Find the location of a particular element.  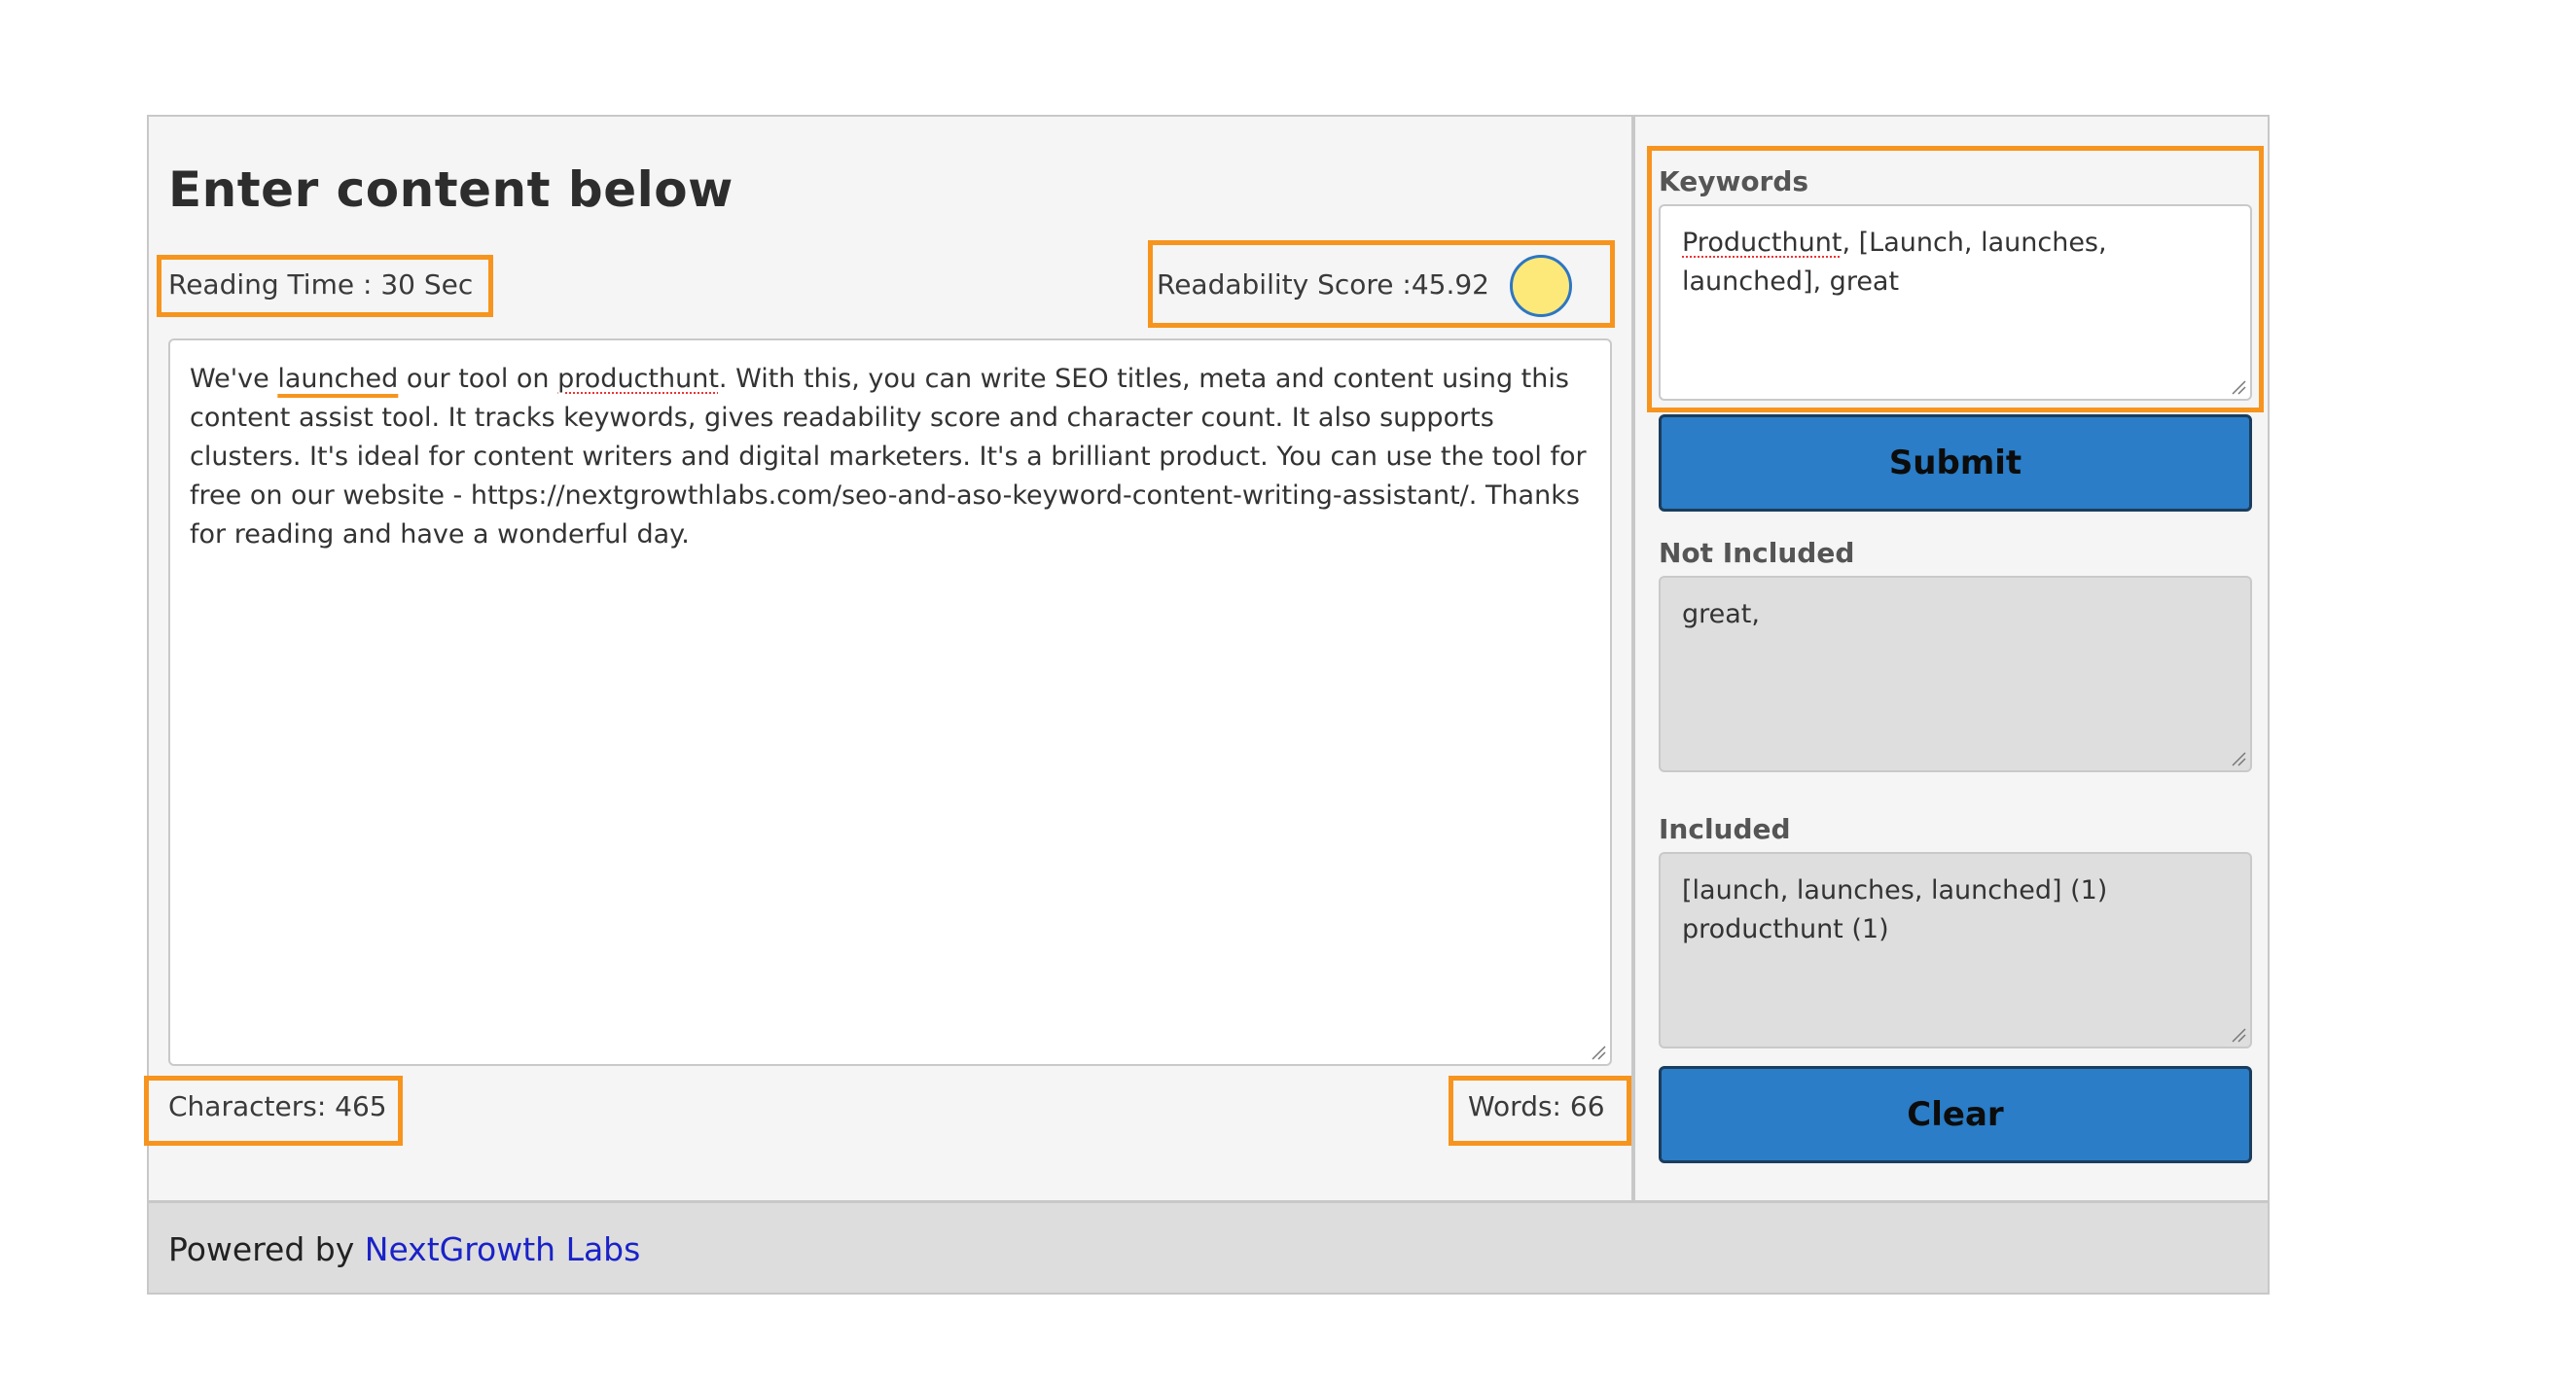

not-included-label: Not Included is located at coordinates (1757, 553).